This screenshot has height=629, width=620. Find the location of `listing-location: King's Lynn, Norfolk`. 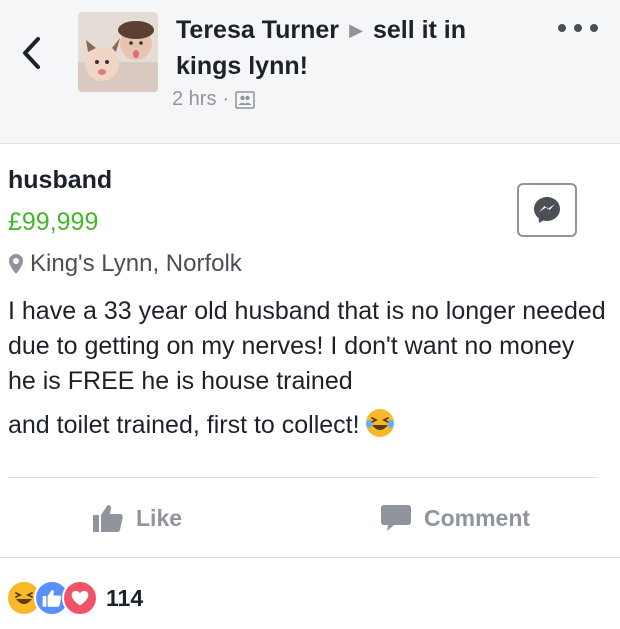

listing-location: King's Lynn, Norfolk is located at coordinates (125, 264).